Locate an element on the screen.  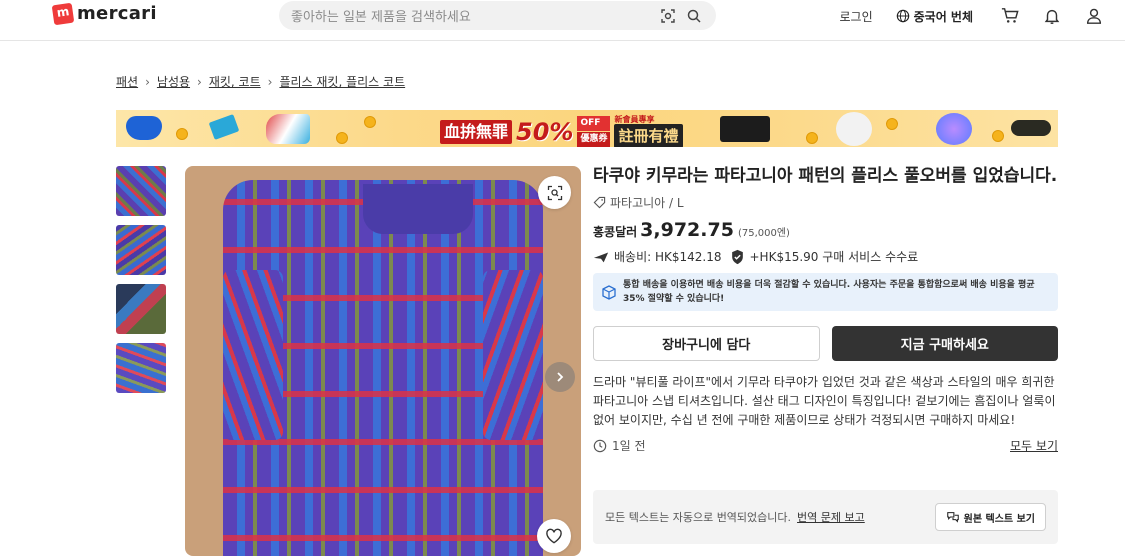
breadcrumb: 패션 › 남성용 › 재킷, 코트 › 플리스 재킷, 플리스 코트 is located at coordinates (260, 81).